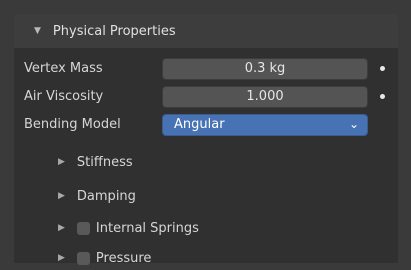  Describe the element at coordinates (206, 196) in the screenshot. I see `subpanel-damping: ▶ Damping` at that location.